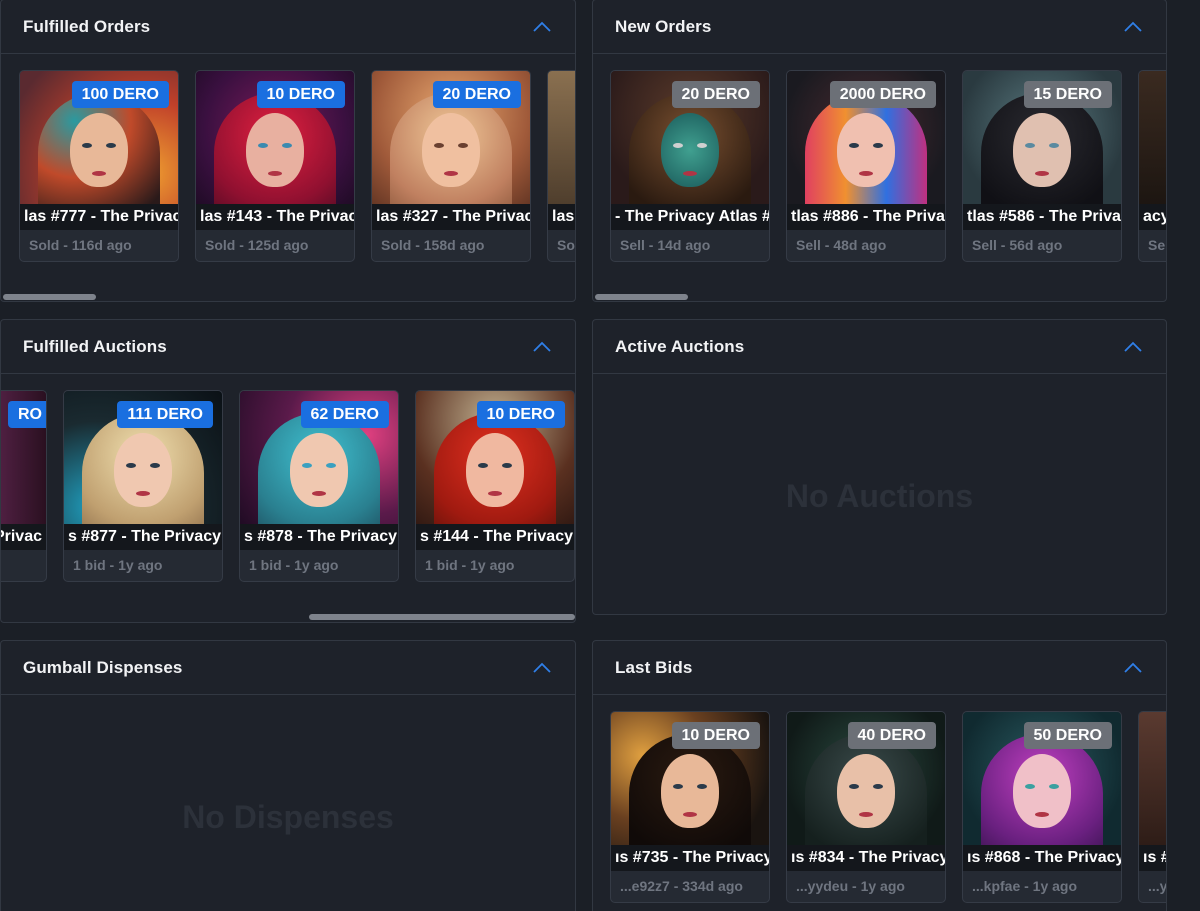 This screenshot has height=911, width=1200. I want to click on panel-title: Fulfilled Orders, so click(87, 26).